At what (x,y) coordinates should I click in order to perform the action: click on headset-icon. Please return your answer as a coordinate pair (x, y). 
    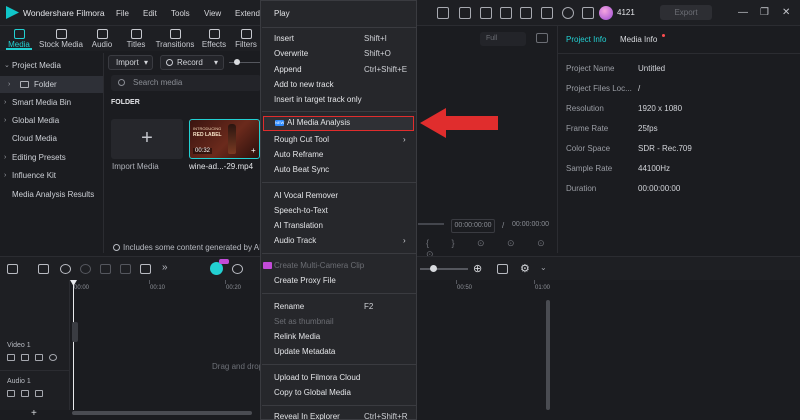
    Looking at the image, I should click on (568, 13).